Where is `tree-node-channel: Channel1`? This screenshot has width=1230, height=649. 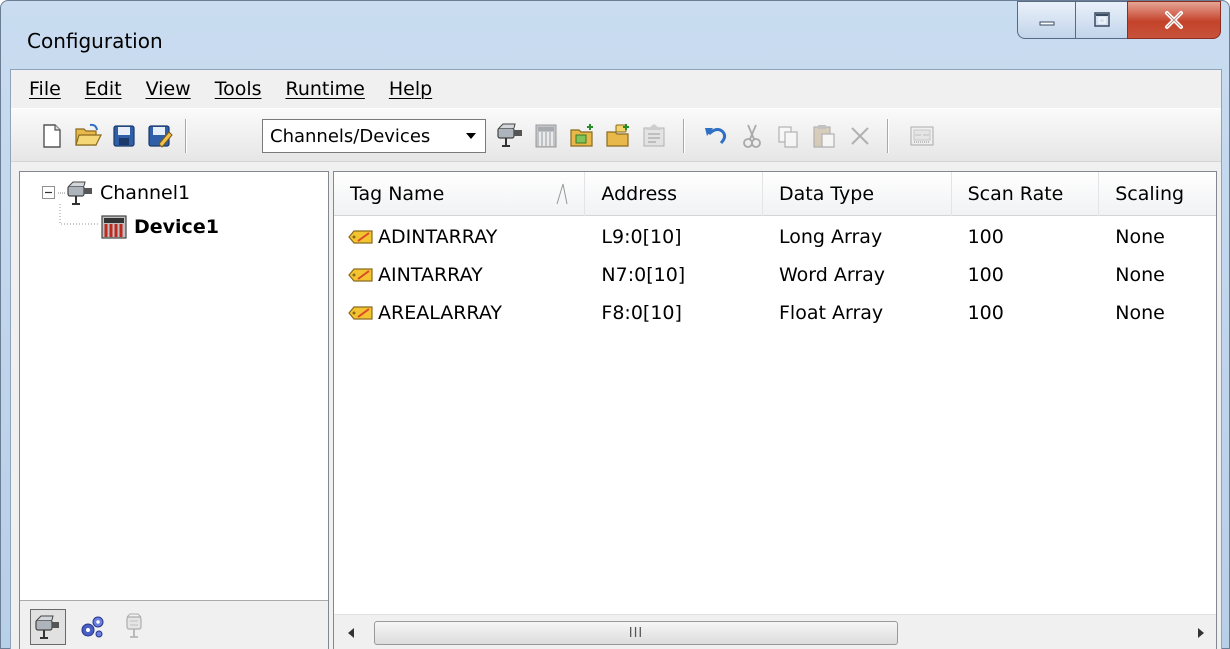
tree-node-channel: Channel1 is located at coordinates (116, 193).